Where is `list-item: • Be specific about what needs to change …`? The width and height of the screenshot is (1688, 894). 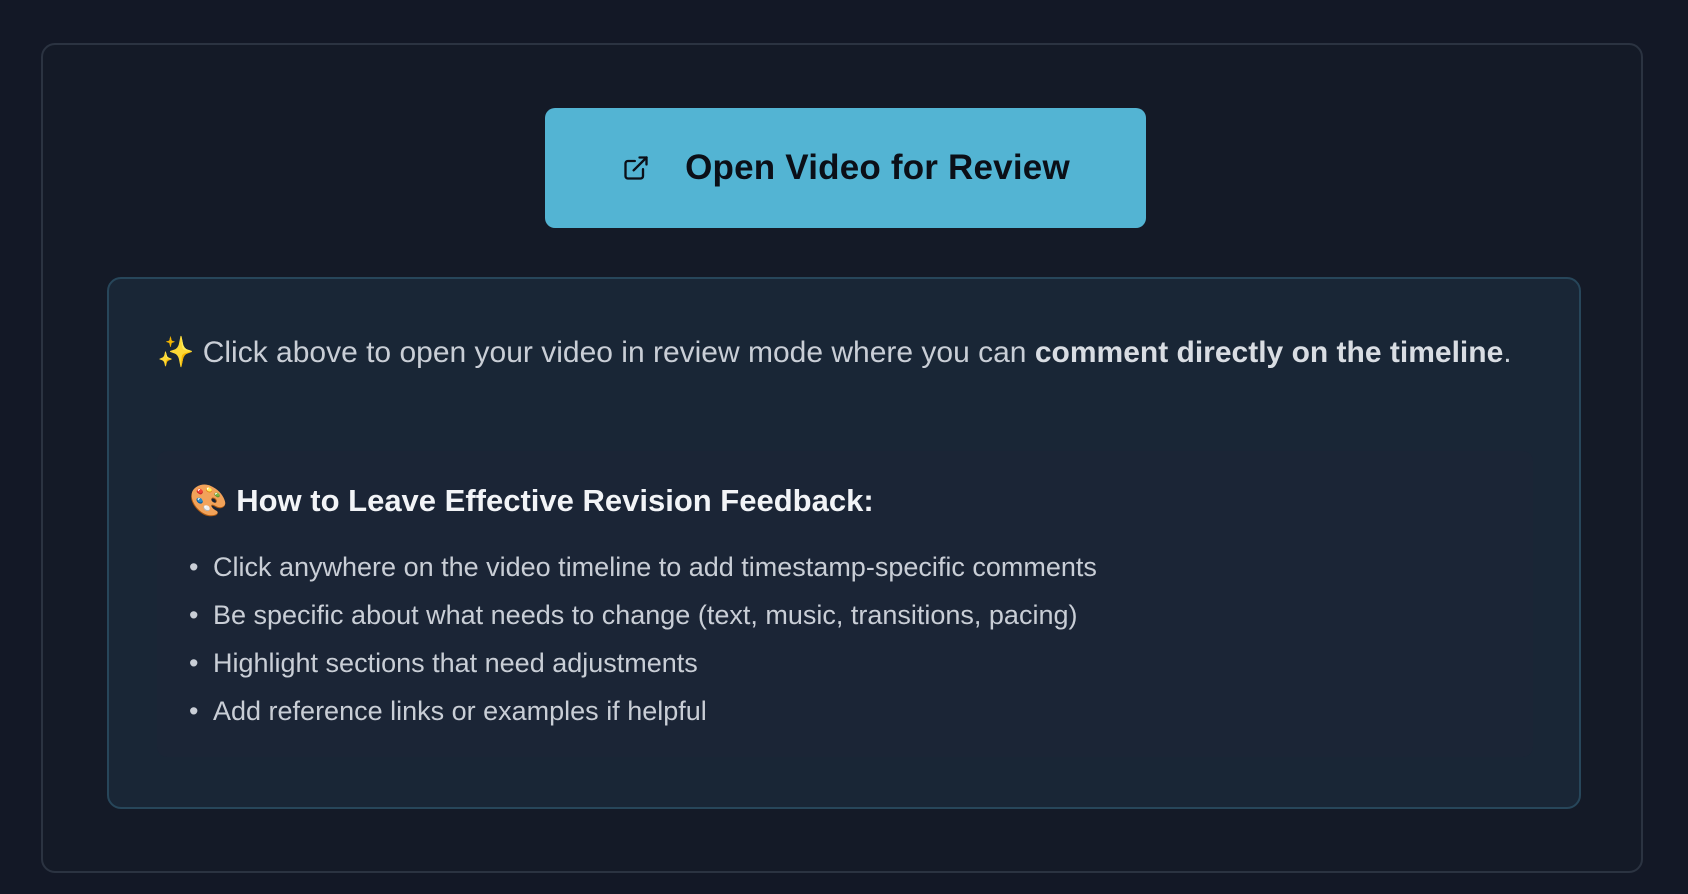 list-item: • Be specific about what needs to change … is located at coordinates (643, 615).